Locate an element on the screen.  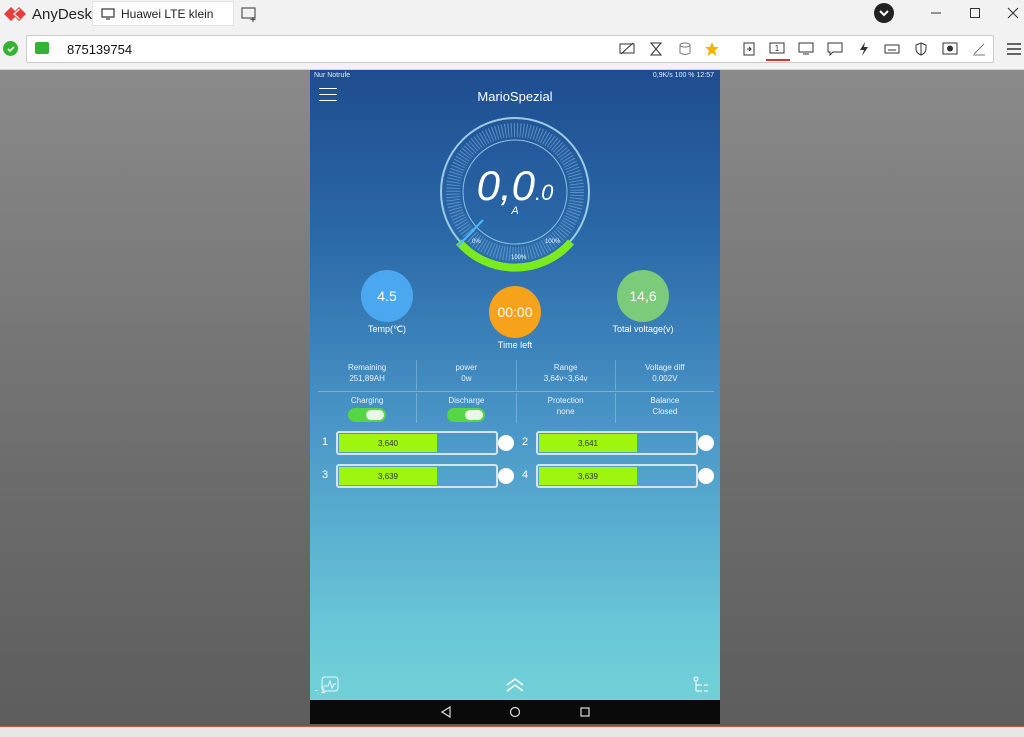
anydesk-brand: AnyDesk is located at coordinates (48, 14).